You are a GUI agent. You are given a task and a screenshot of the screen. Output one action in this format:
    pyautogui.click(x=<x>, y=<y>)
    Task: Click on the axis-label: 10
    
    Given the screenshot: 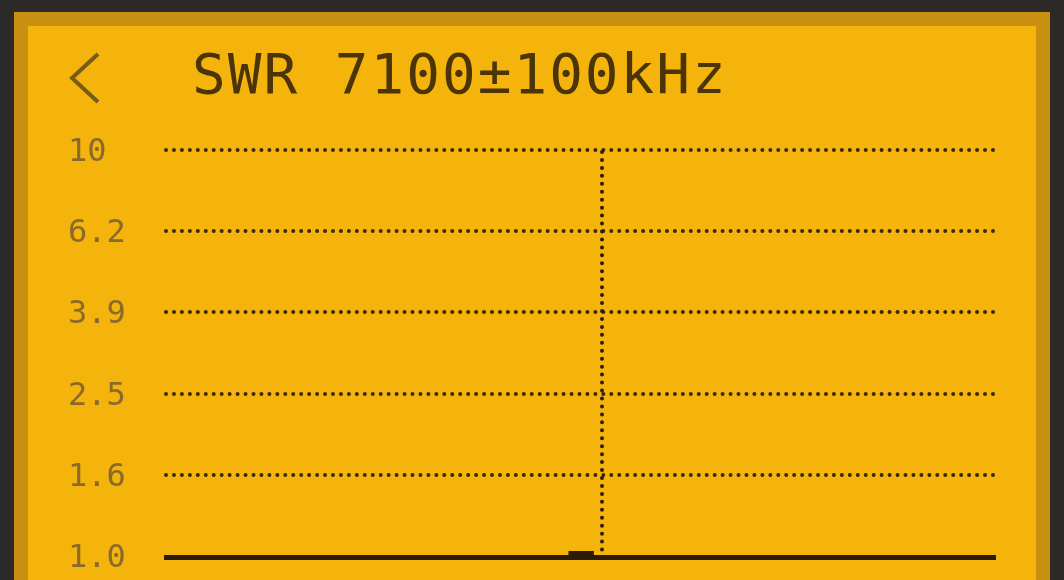 What is the action you would take?
    pyautogui.click(x=88, y=150)
    